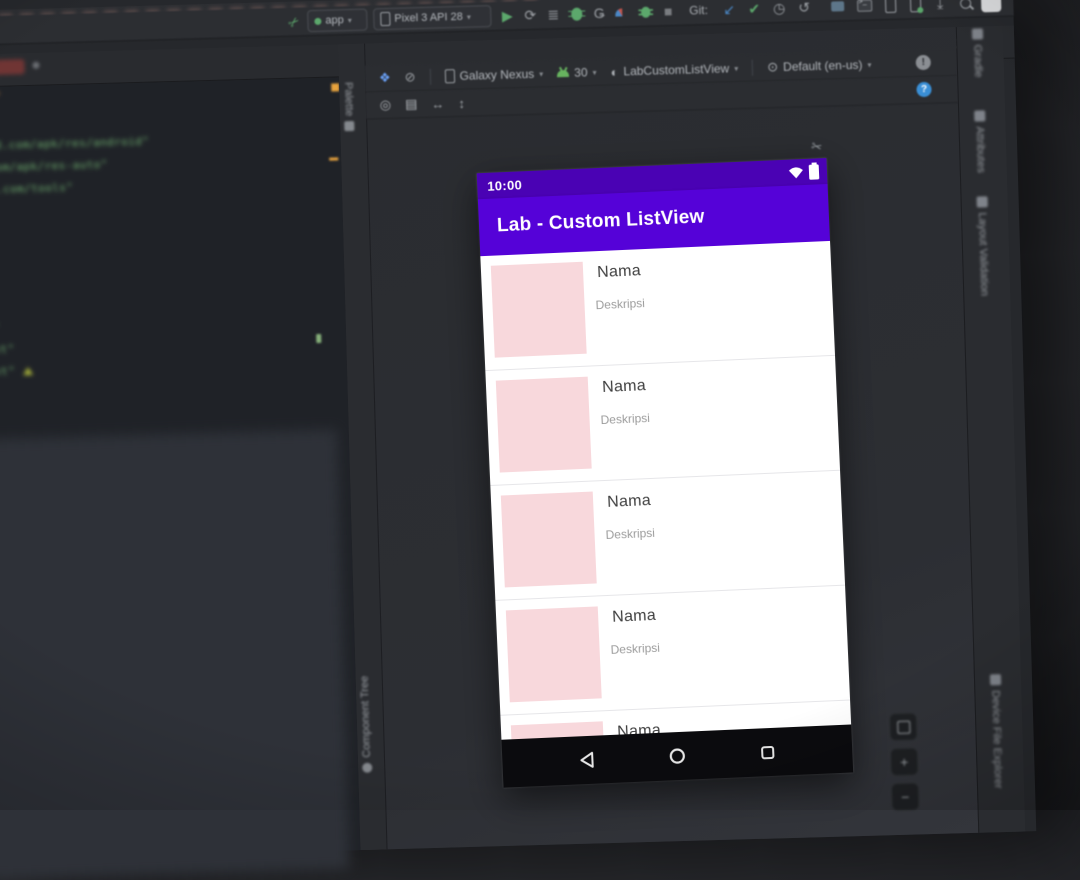  I want to click on plus-icon: +, so click(904, 762).